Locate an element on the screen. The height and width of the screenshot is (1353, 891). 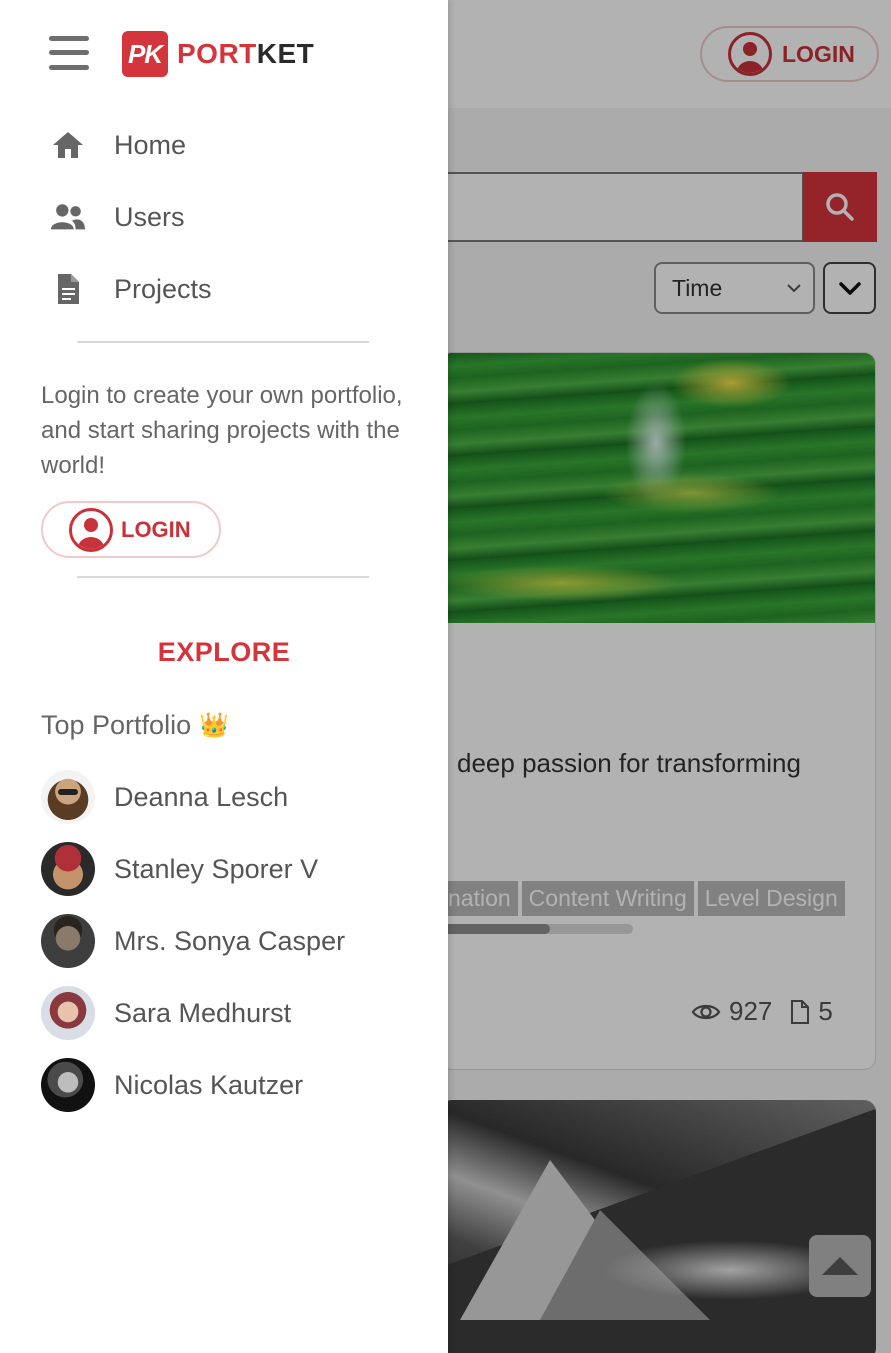
nav-item-projects: Projects is located at coordinates (131, 289).